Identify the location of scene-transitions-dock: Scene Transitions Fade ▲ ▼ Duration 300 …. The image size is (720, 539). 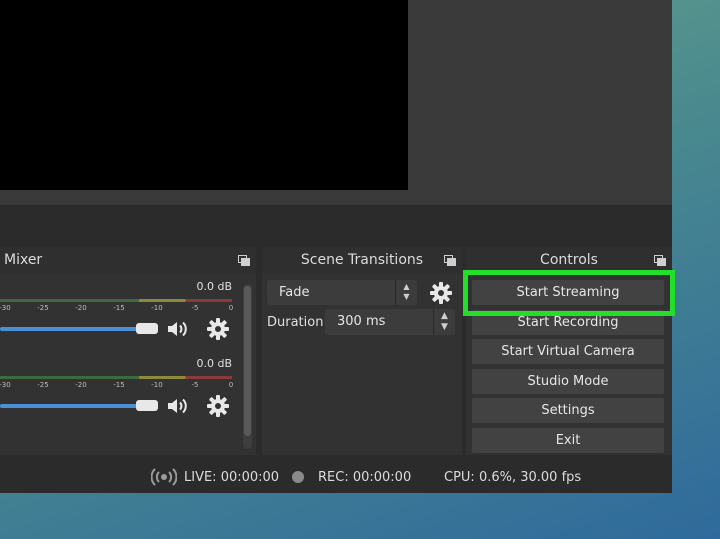
(362, 351).